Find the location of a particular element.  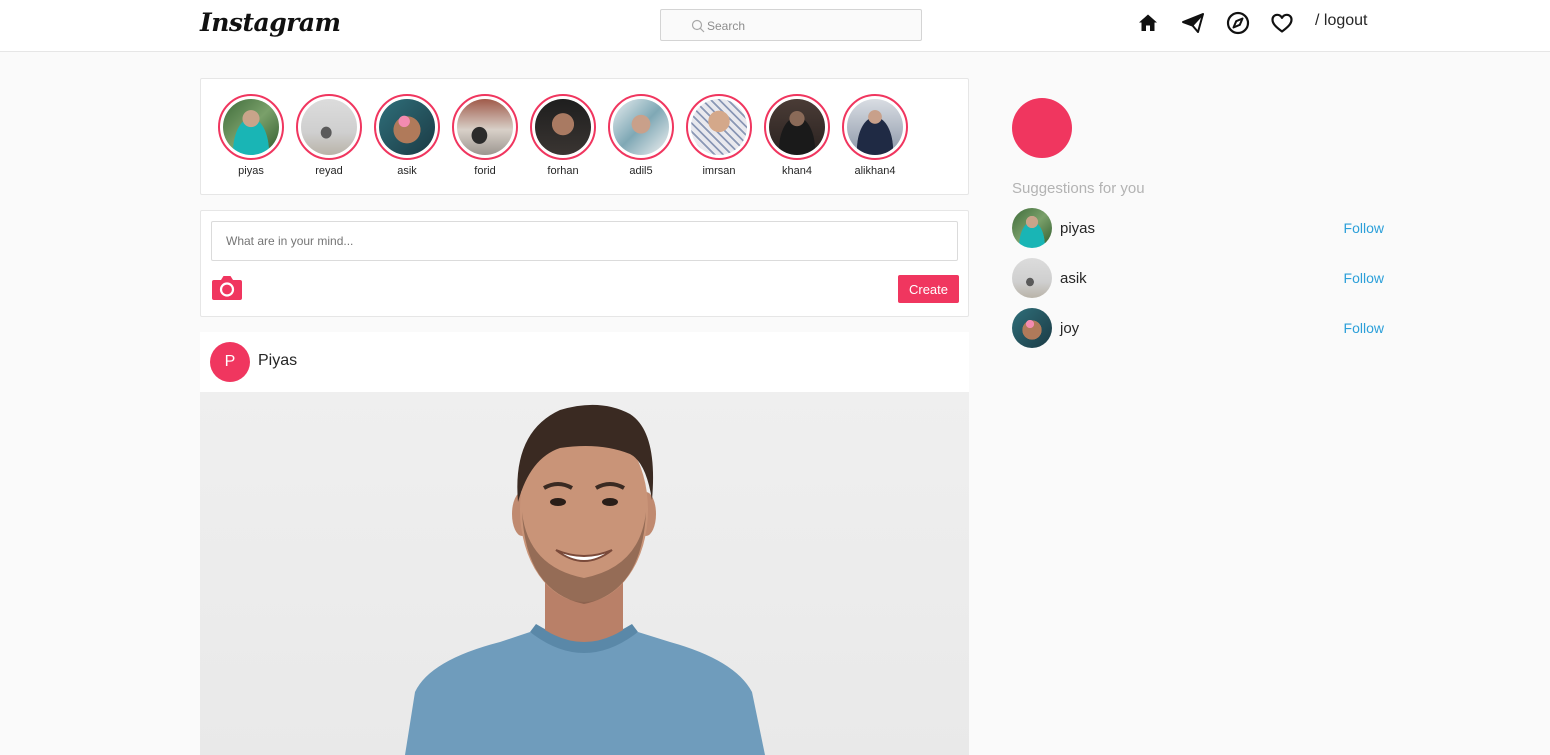

search-box is located at coordinates (791, 25).